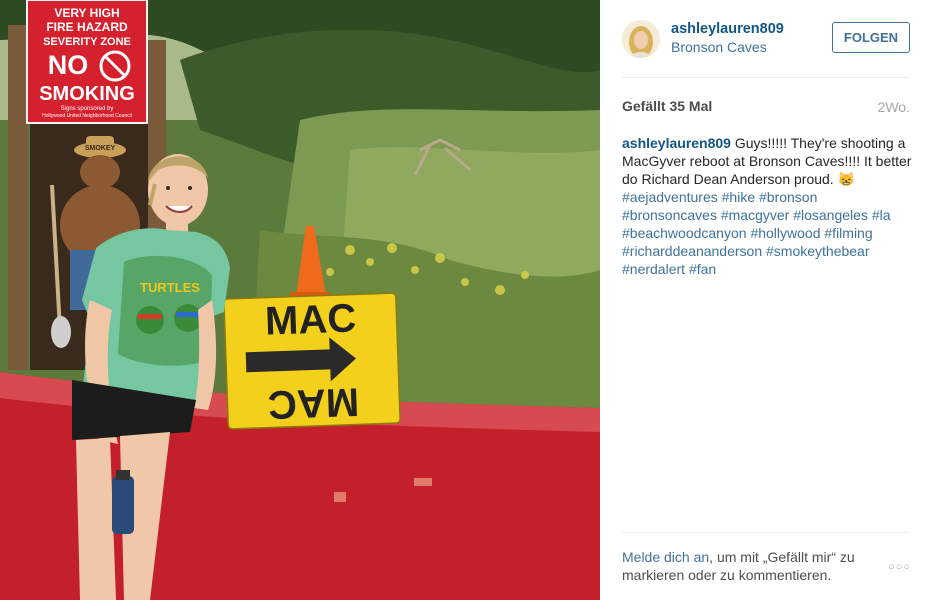 The width and height of the screenshot is (933, 600). I want to click on login-link: Melde dich an, so click(665, 557).